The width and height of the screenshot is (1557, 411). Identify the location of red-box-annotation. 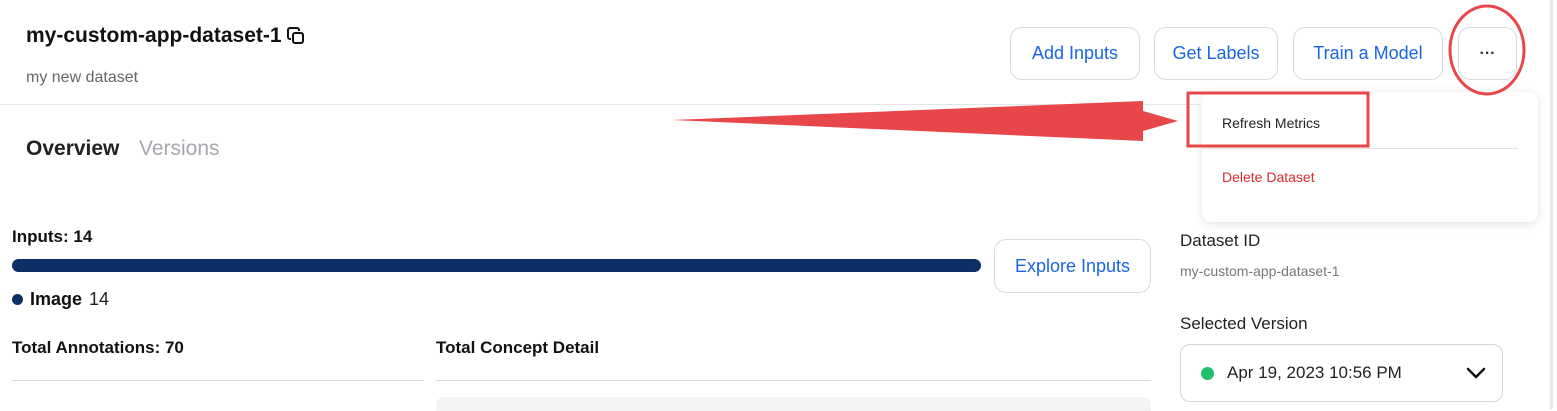
(1278, 119).